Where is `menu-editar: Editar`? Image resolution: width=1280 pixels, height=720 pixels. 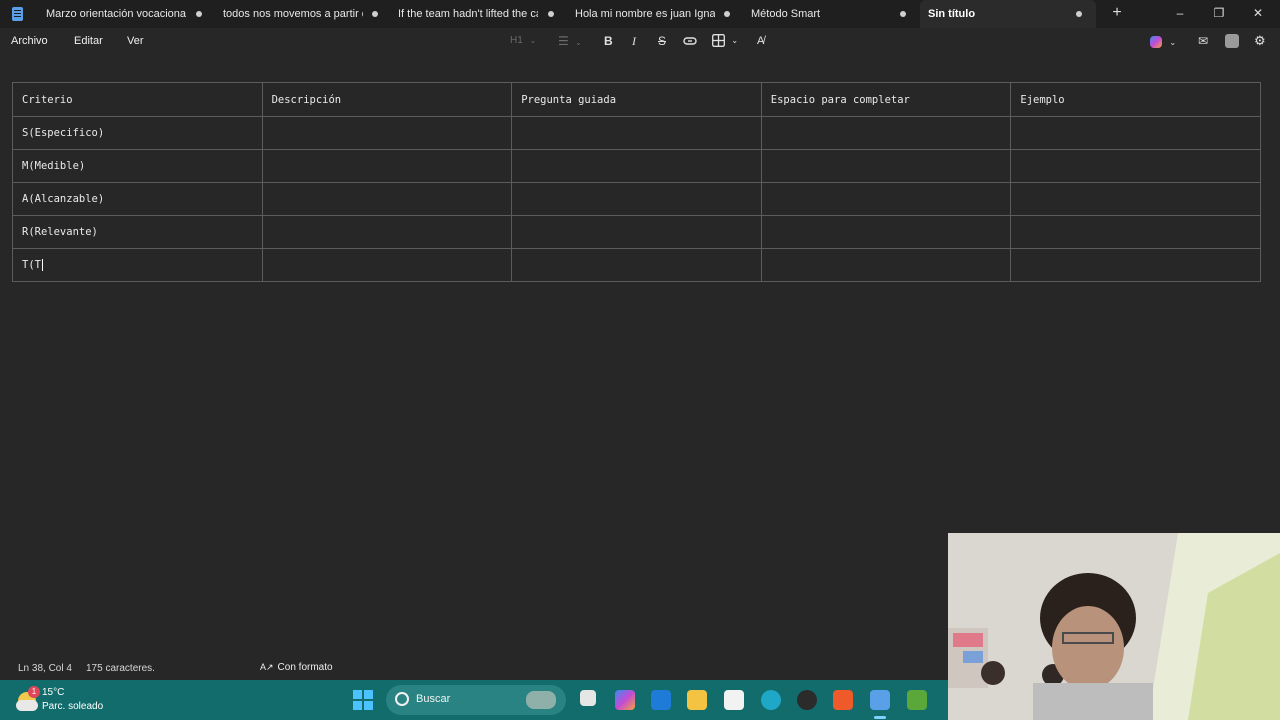
menu-editar: Editar is located at coordinates (88, 41).